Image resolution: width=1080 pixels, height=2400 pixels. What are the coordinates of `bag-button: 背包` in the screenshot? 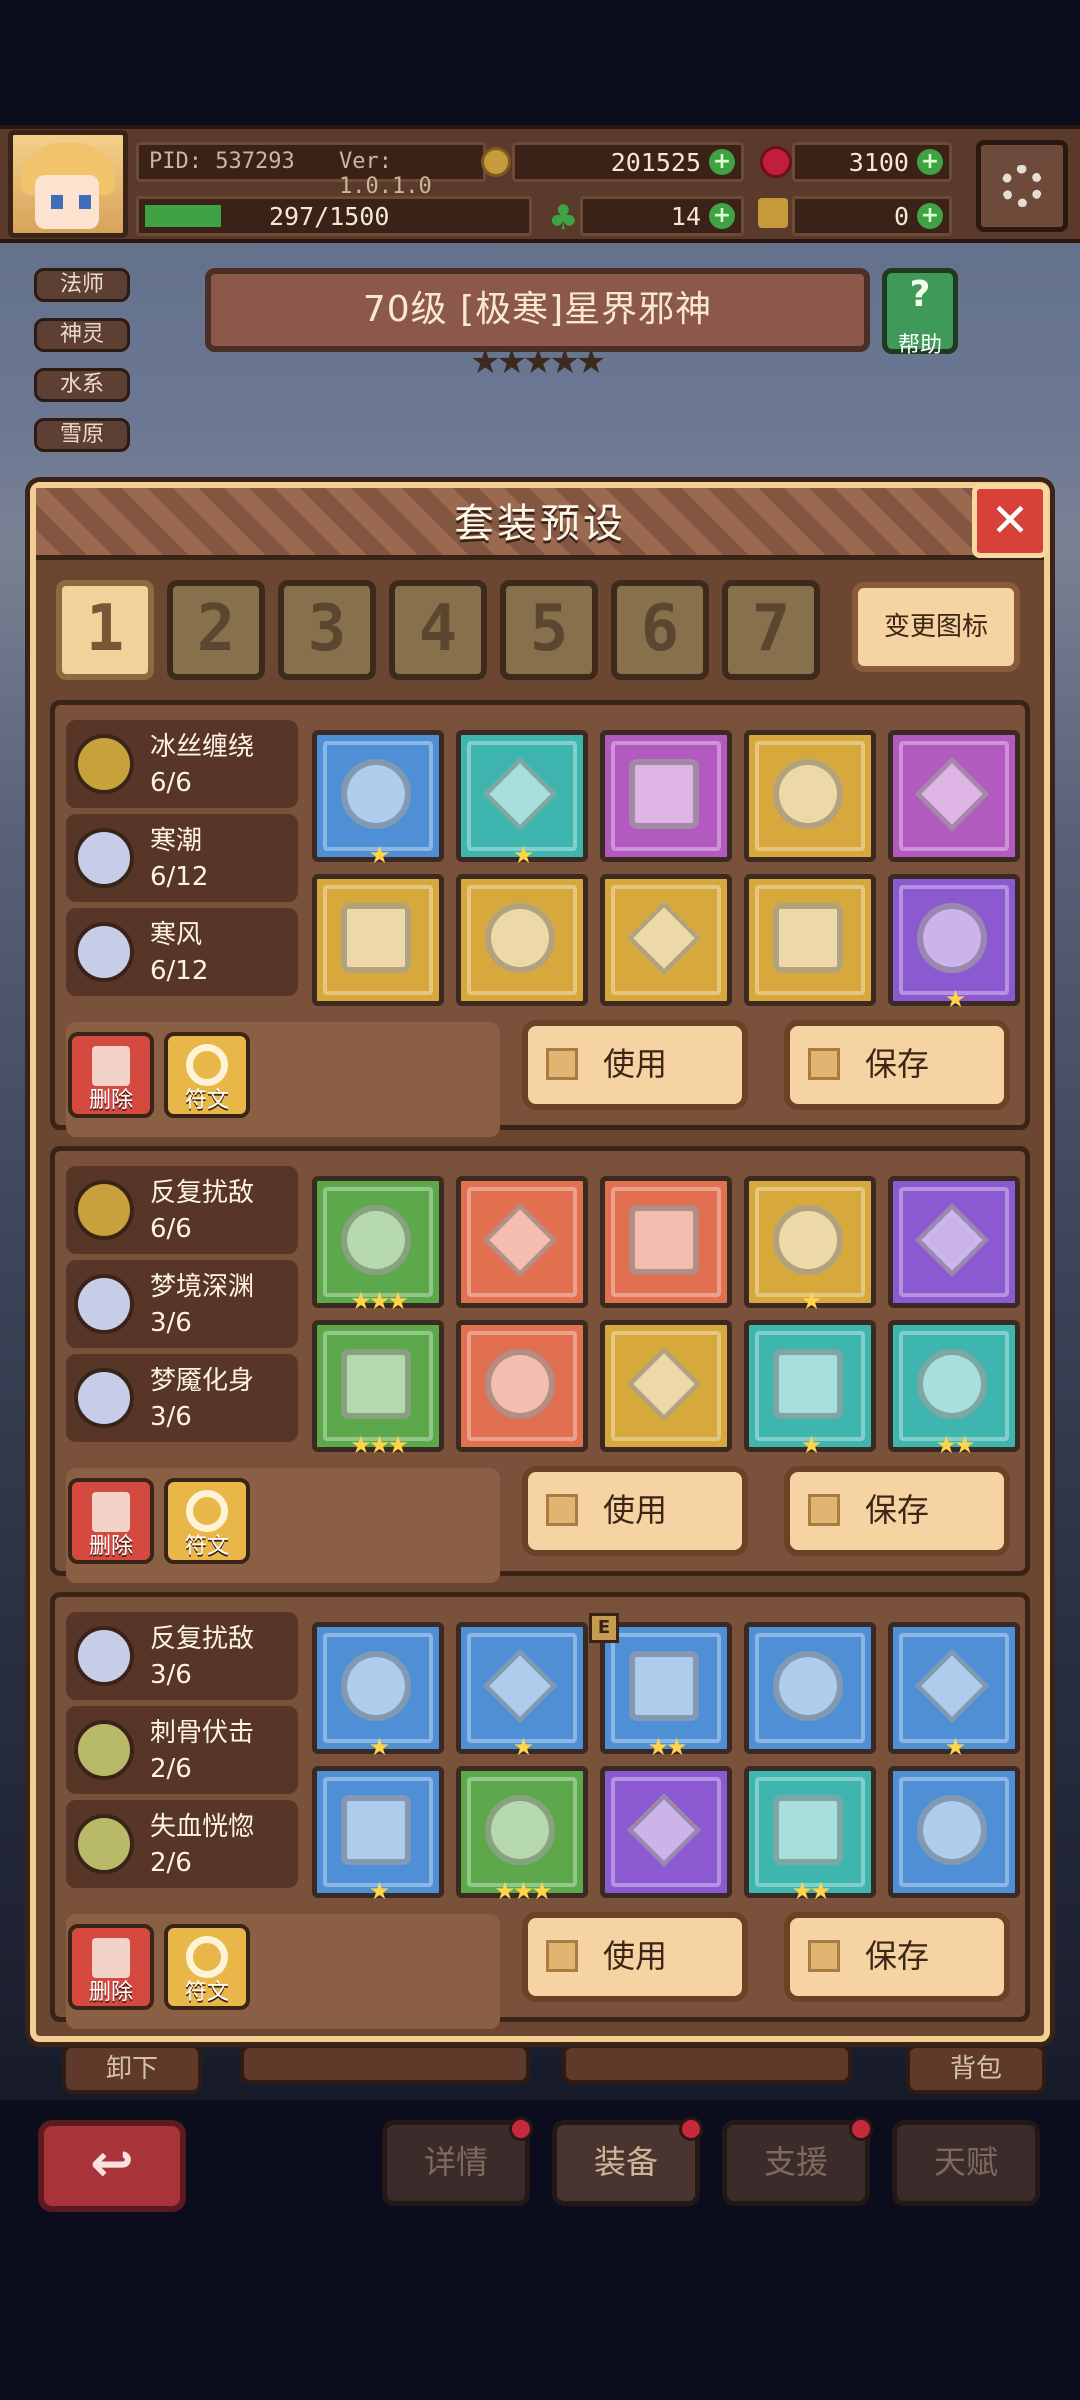 It's located at (976, 2069).